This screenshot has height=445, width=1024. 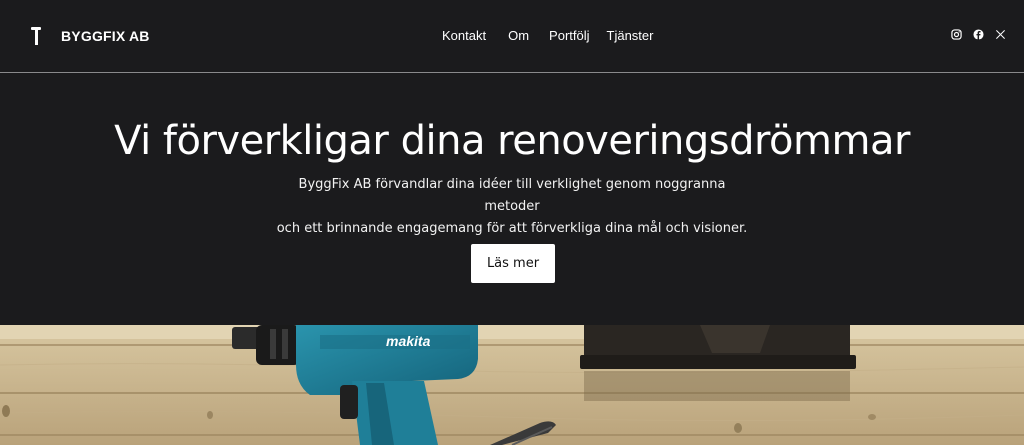 I want to click on read-more-button: Läs mer, so click(x=513, y=263).